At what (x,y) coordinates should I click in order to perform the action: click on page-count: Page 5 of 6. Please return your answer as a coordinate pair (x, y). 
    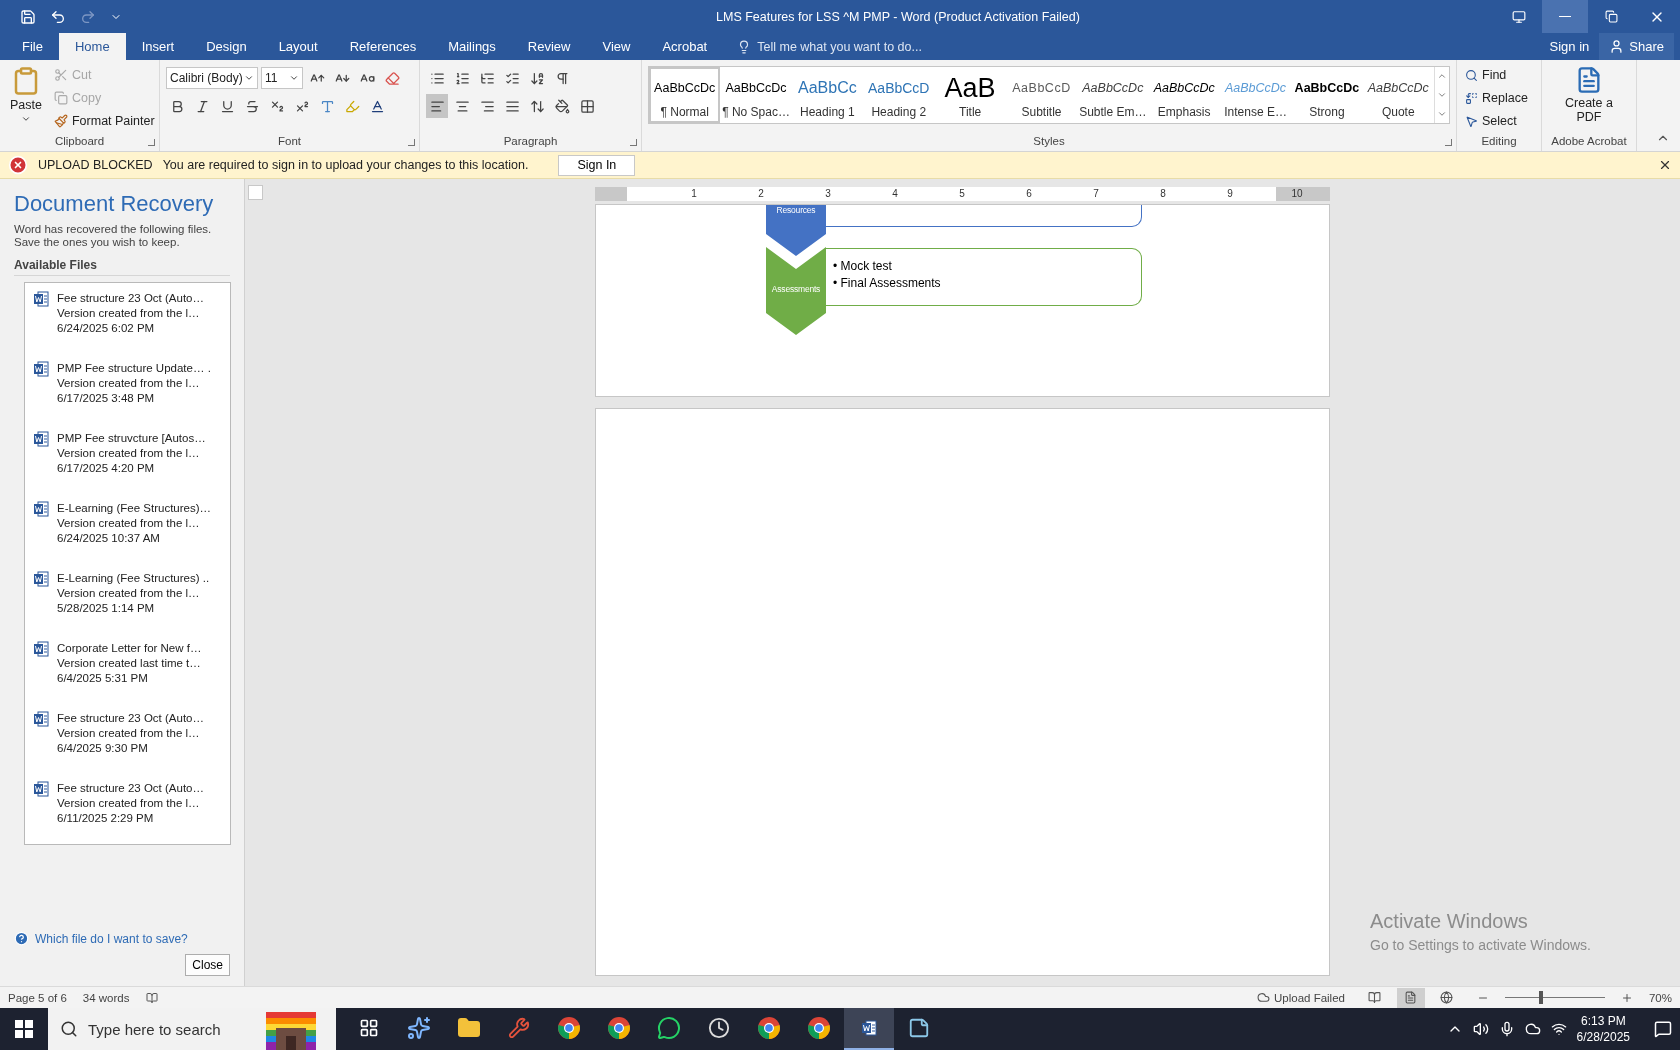
    Looking at the image, I should click on (37, 997).